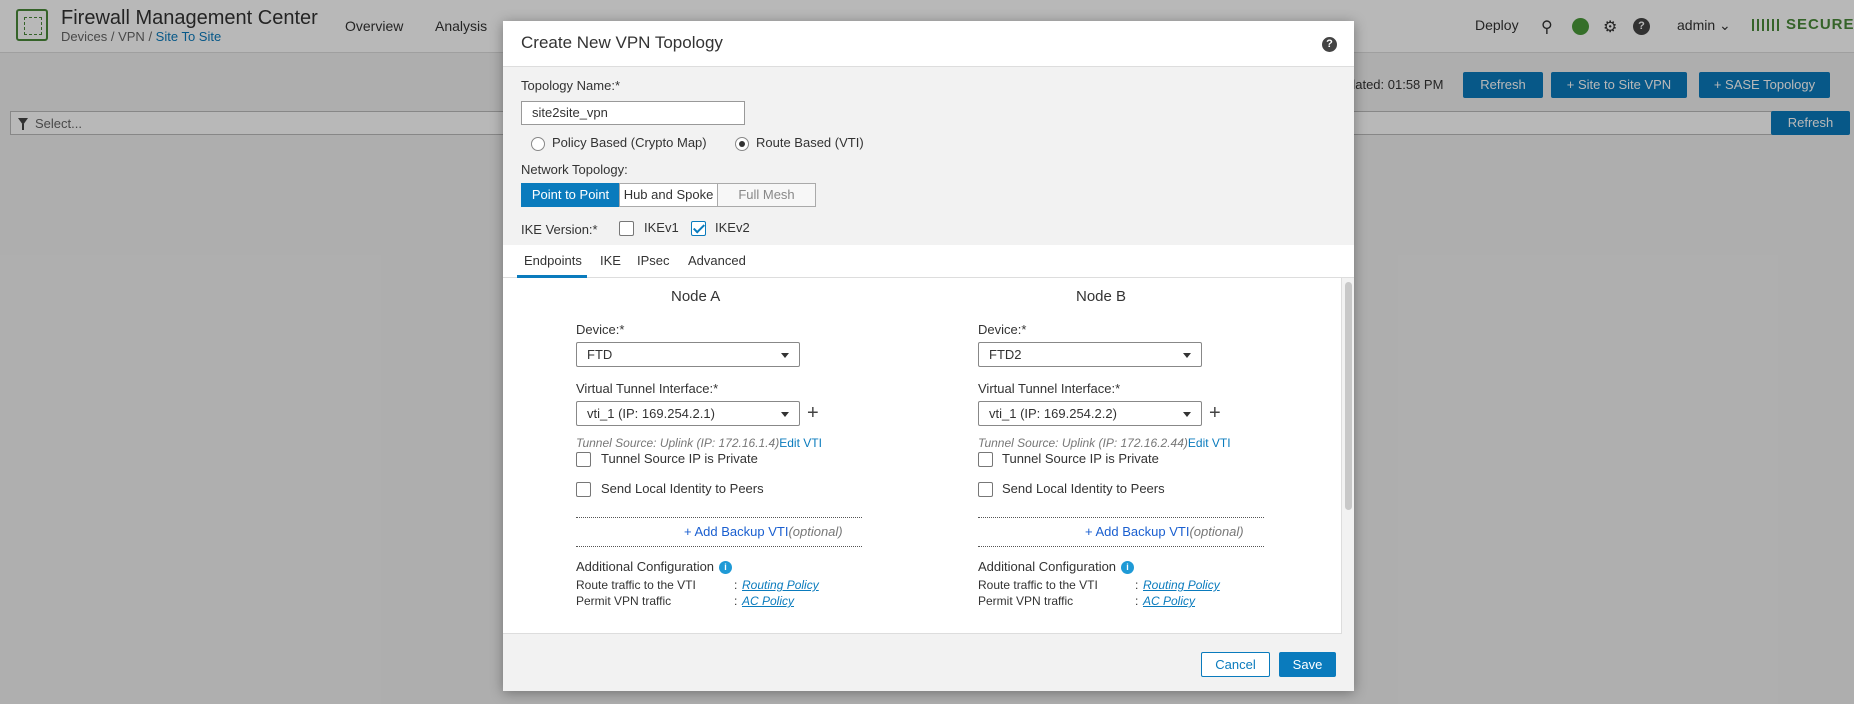 The width and height of the screenshot is (1854, 704). Describe the element at coordinates (696, 296) in the screenshot. I see `node-a-title: Node A` at that location.